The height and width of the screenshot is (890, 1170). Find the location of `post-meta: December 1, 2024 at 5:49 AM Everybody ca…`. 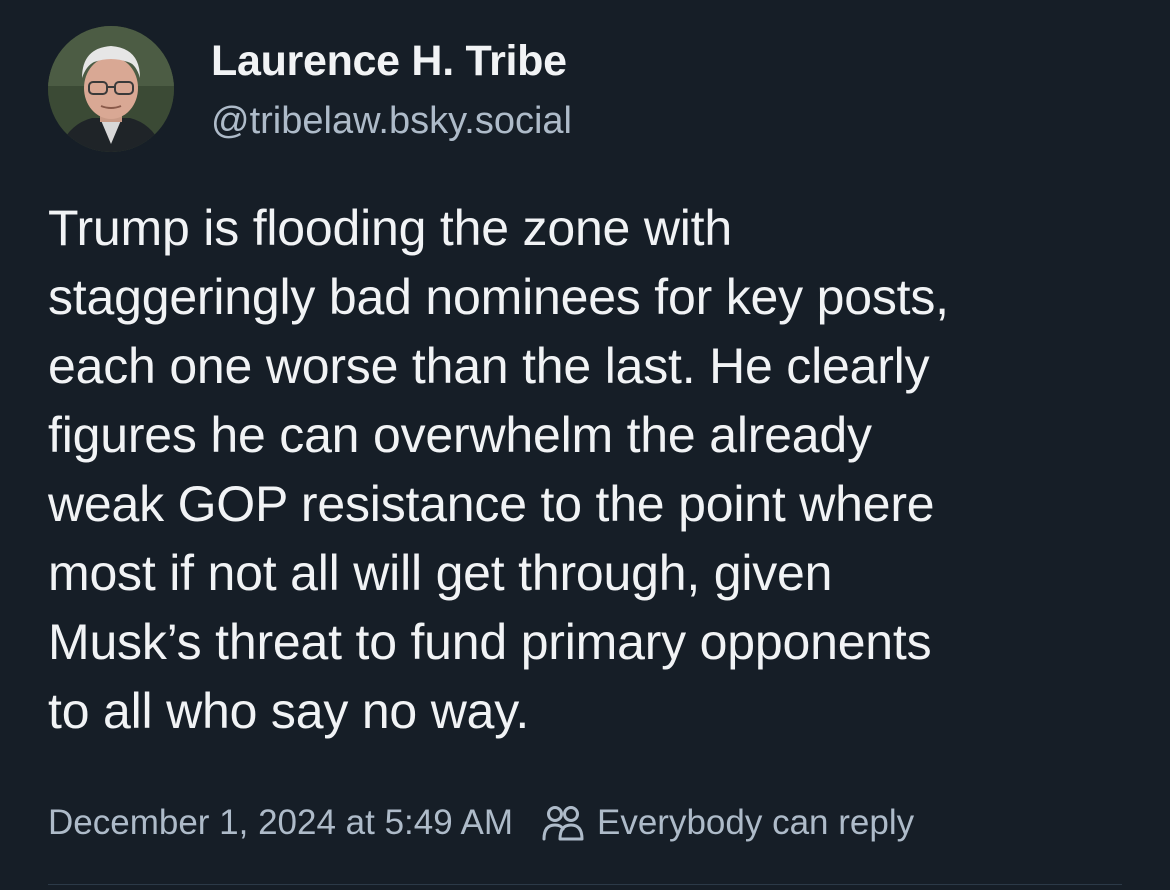

post-meta: December 1, 2024 at 5:49 AM Everybody ca… is located at coordinates (481, 823).